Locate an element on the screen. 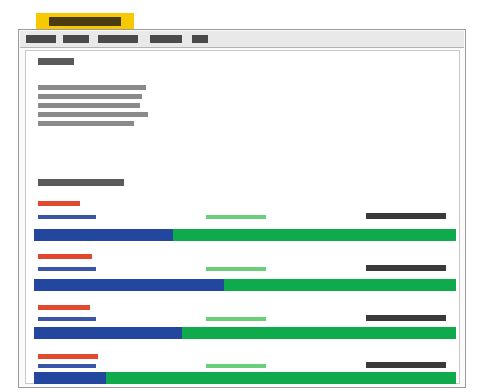 The height and width of the screenshot is (392, 481). devices-title is located at coordinates (81, 182).